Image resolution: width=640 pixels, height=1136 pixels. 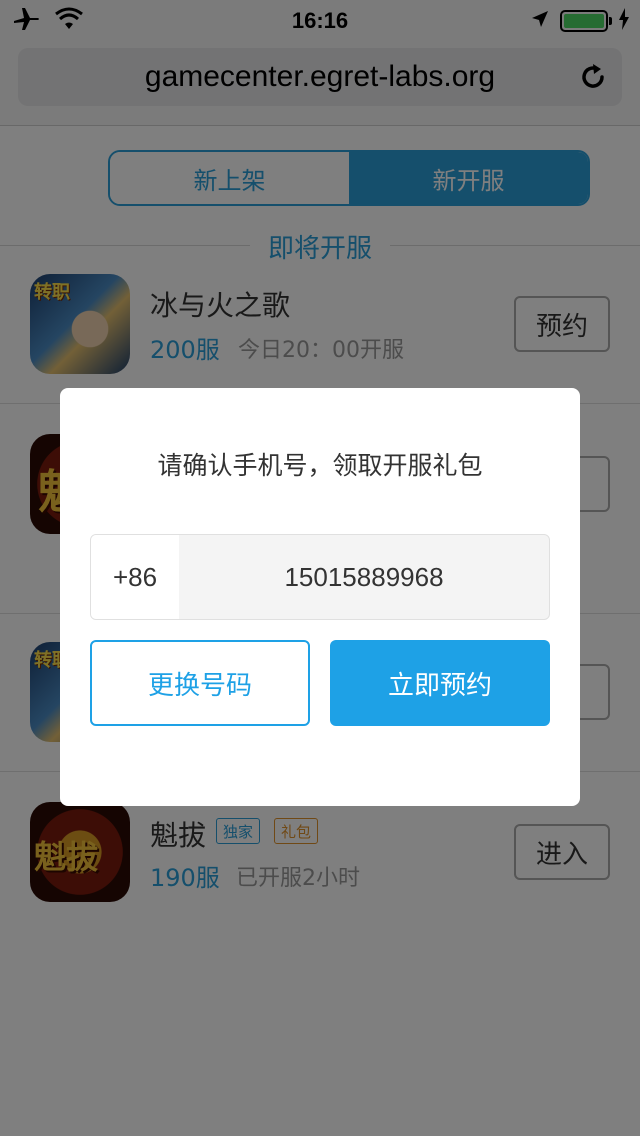 I want to click on reserve-now-button: 立即预约, so click(x=440, y=683).